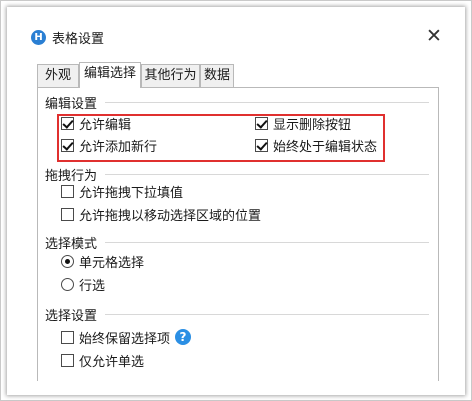 The width and height of the screenshot is (472, 401). I want to click on app-icon: H, so click(38, 37).